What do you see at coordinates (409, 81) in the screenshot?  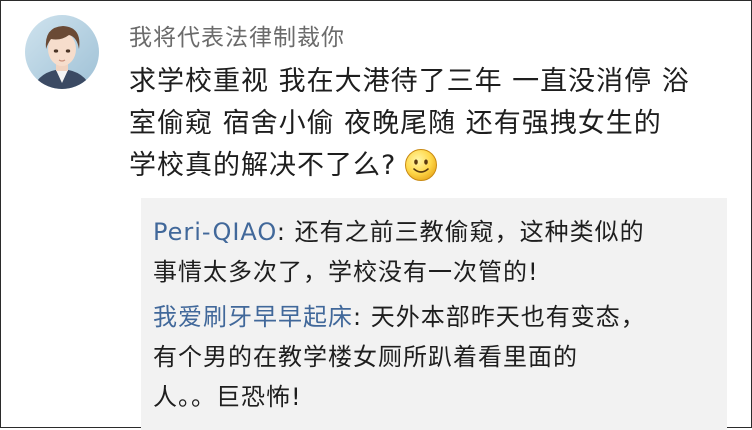 I see `comment-line: 求学校重视 我在大港待了三年 一直没消停 浴` at bounding box center [409, 81].